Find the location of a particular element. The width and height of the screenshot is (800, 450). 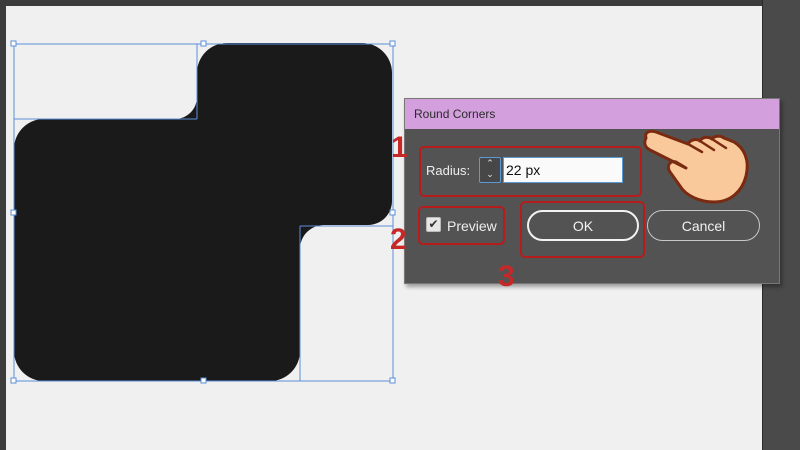

step-number-3: 3 is located at coordinates (506, 276).